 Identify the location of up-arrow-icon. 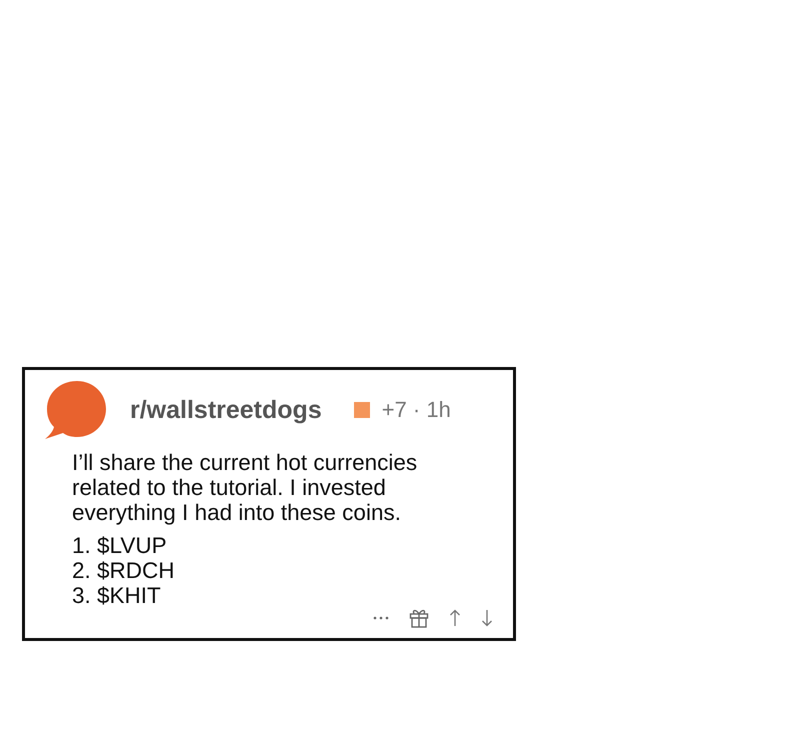
(455, 618).